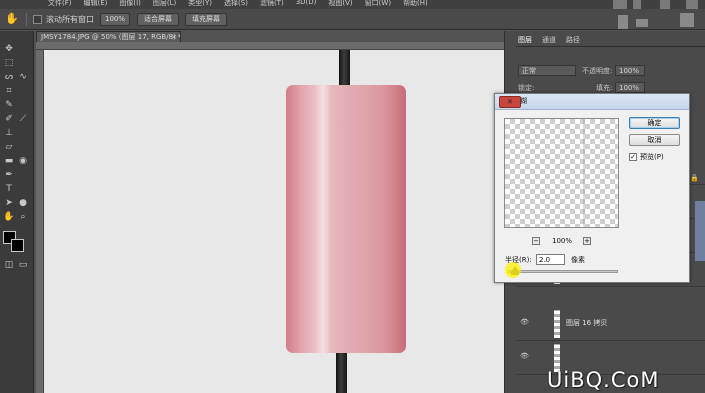 The height and width of the screenshot is (393, 705). Describe the element at coordinates (654, 123) in the screenshot. I see `ok-button: 确定` at that location.